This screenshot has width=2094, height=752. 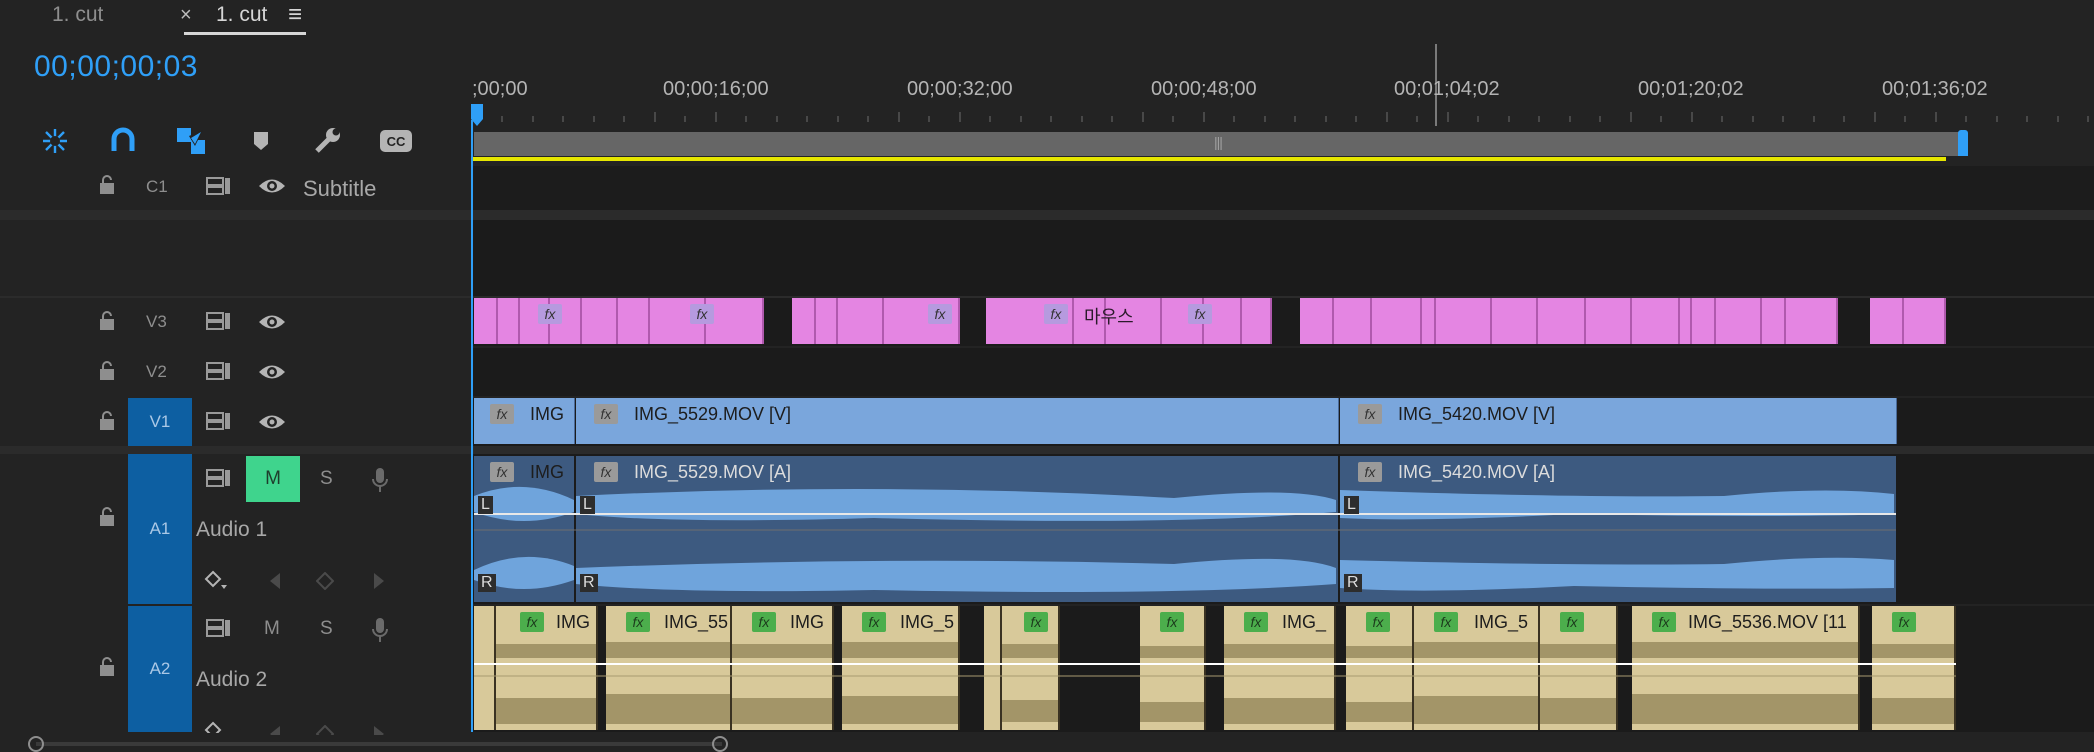 What do you see at coordinates (379, 583) in the screenshot?
I see `next-keyframe-icon` at bounding box center [379, 583].